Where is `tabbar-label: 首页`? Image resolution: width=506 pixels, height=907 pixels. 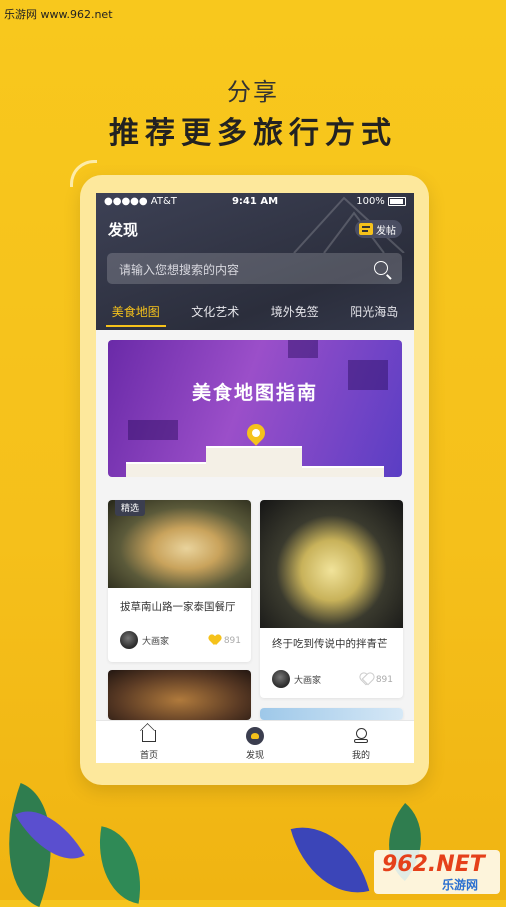 tabbar-label: 首页 is located at coordinates (148, 756).